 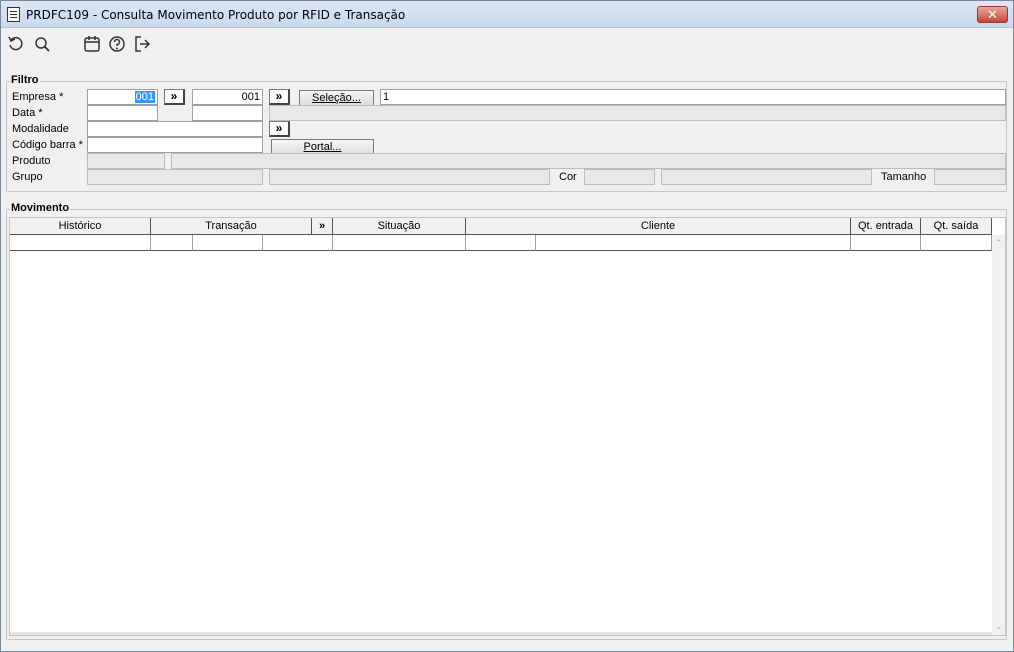 I want to click on produto-code-field, so click(x=126, y=161).